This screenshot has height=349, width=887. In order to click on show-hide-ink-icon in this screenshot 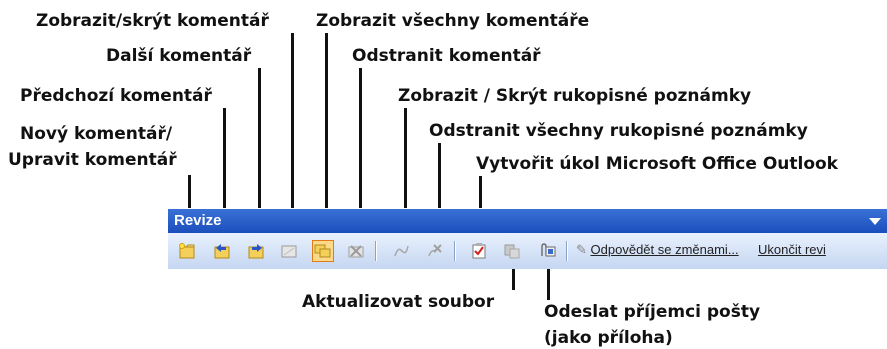, I will do `click(401, 251)`.